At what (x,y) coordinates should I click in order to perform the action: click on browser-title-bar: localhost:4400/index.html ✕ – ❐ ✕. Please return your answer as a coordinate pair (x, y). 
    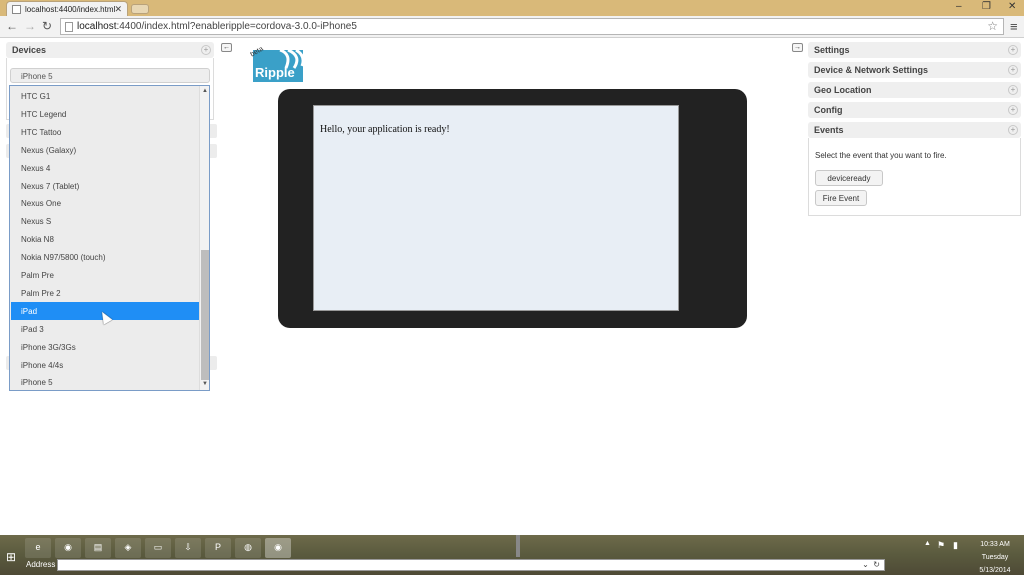
    Looking at the image, I should click on (512, 8).